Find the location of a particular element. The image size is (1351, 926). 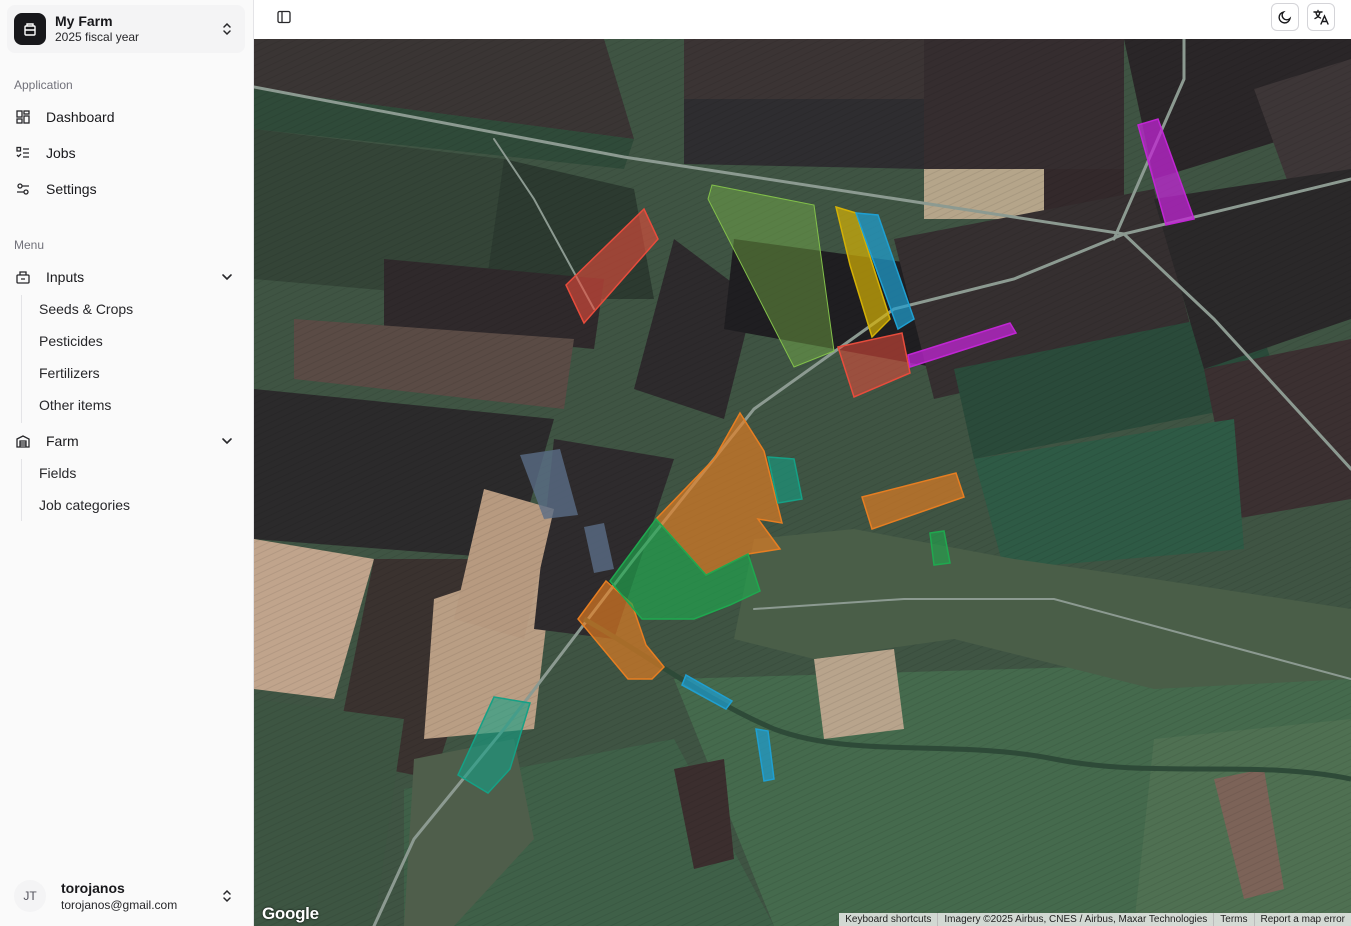

google-logo: Google is located at coordinates (290, 913).